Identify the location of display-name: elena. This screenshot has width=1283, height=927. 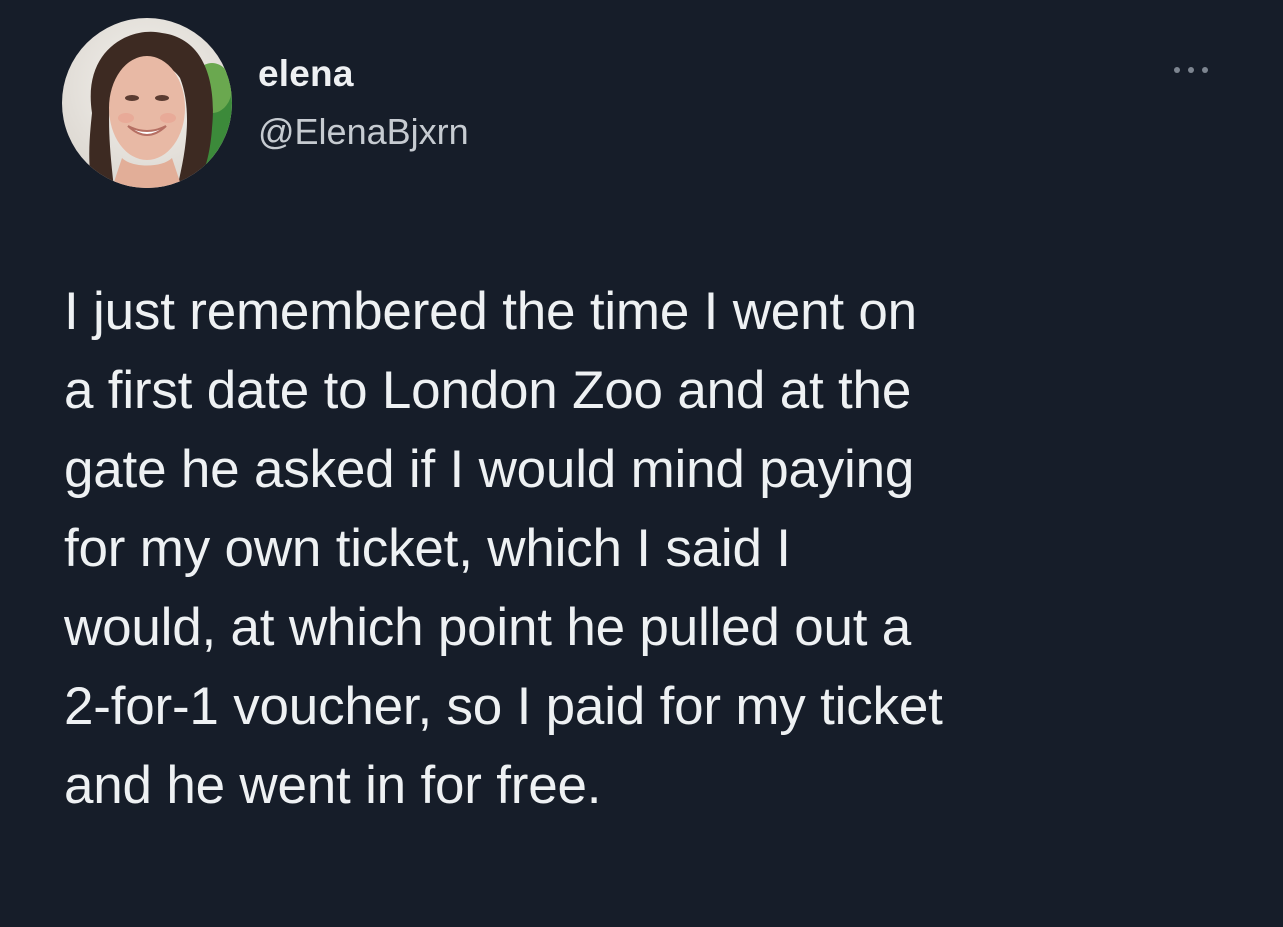
(306, 74).